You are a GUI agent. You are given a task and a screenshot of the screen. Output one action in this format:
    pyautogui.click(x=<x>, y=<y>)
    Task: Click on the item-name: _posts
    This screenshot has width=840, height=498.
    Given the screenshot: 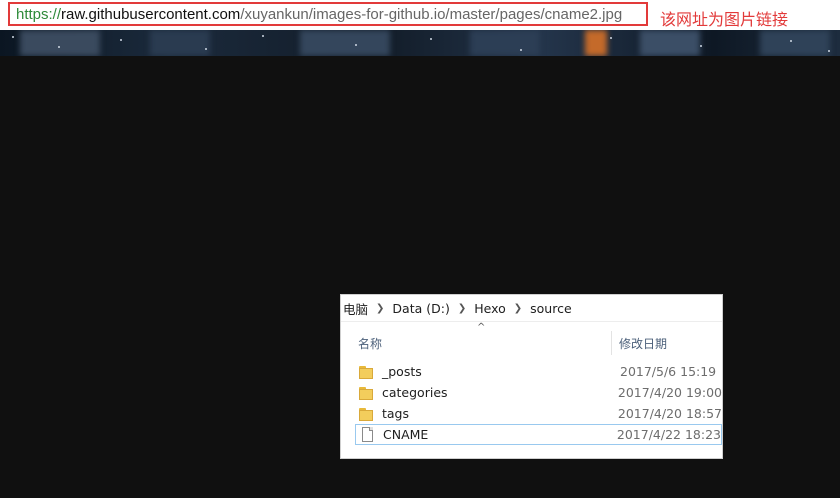 What is the action you would take?
    pyautogui.click(x=402, y=371)
    